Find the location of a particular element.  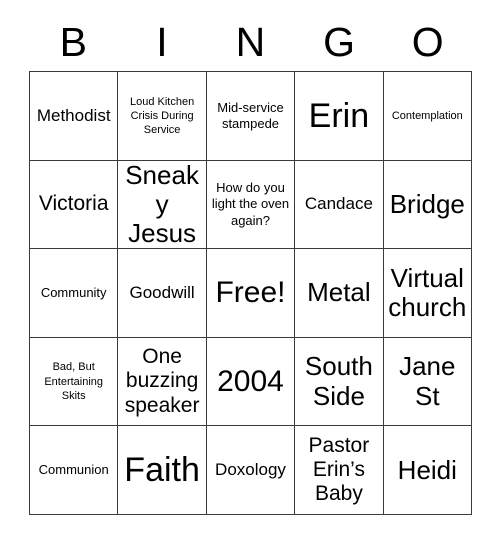

bingo-cell-label: Sneaky Jesus is located at coordinates (162, 204).